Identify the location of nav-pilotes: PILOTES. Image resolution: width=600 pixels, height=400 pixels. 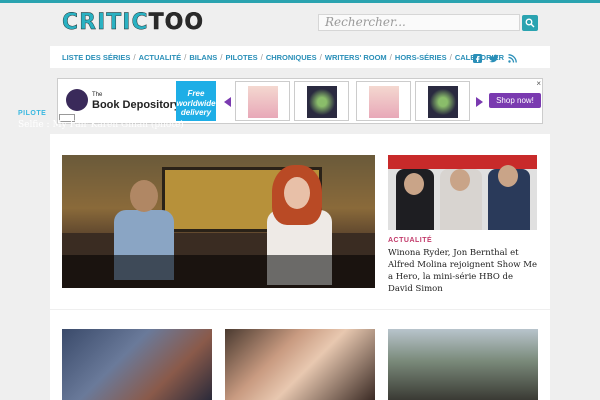
(241, 57).